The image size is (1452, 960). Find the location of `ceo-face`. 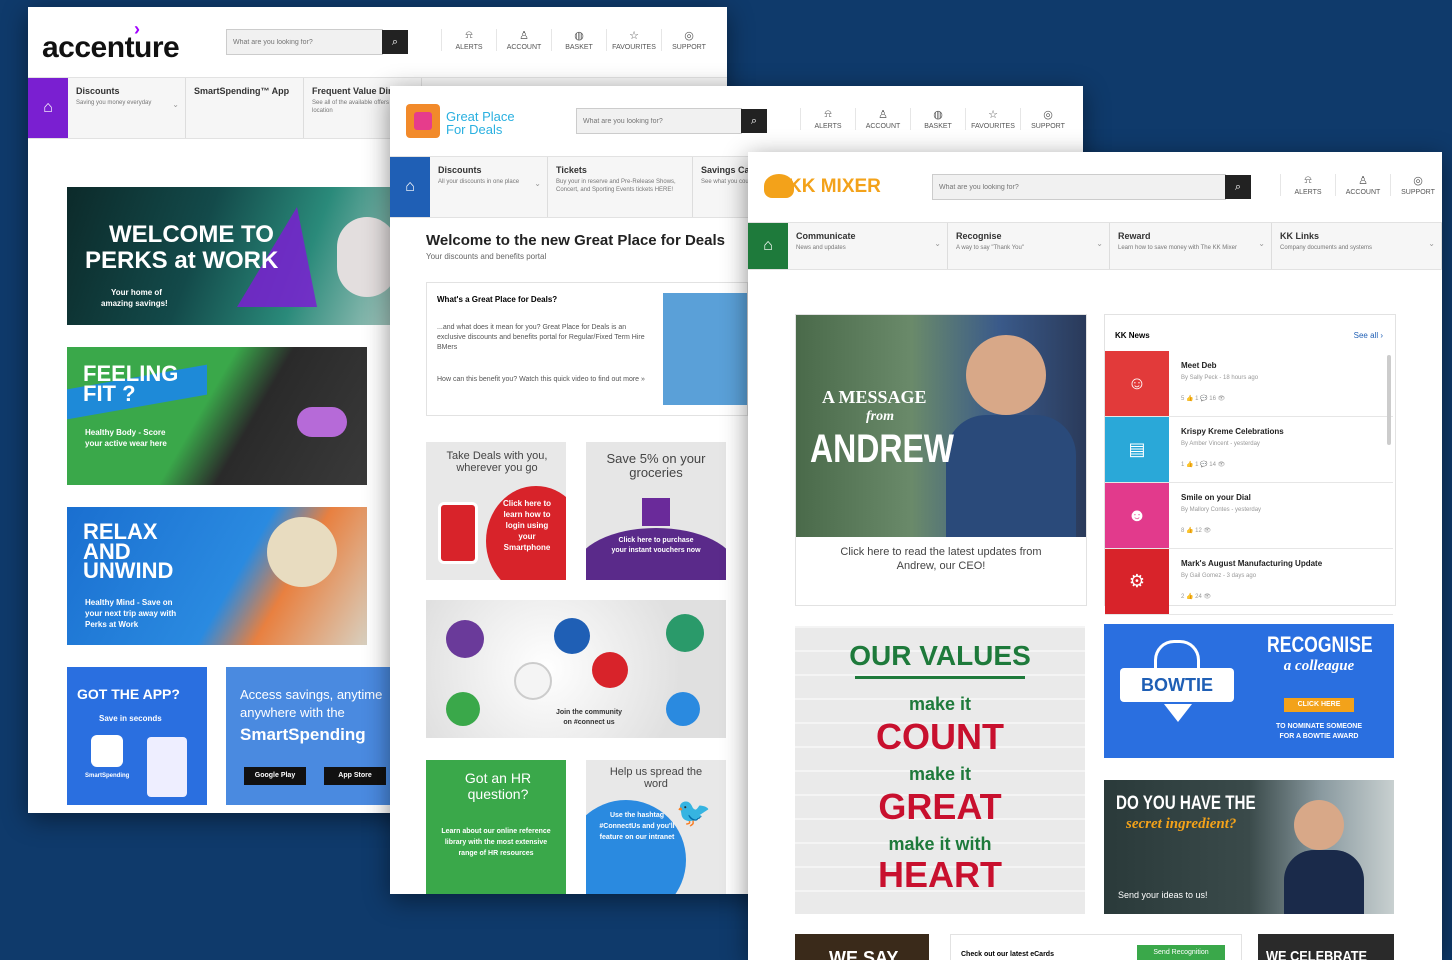

ceo-face is located at coordinates (1006, 375).